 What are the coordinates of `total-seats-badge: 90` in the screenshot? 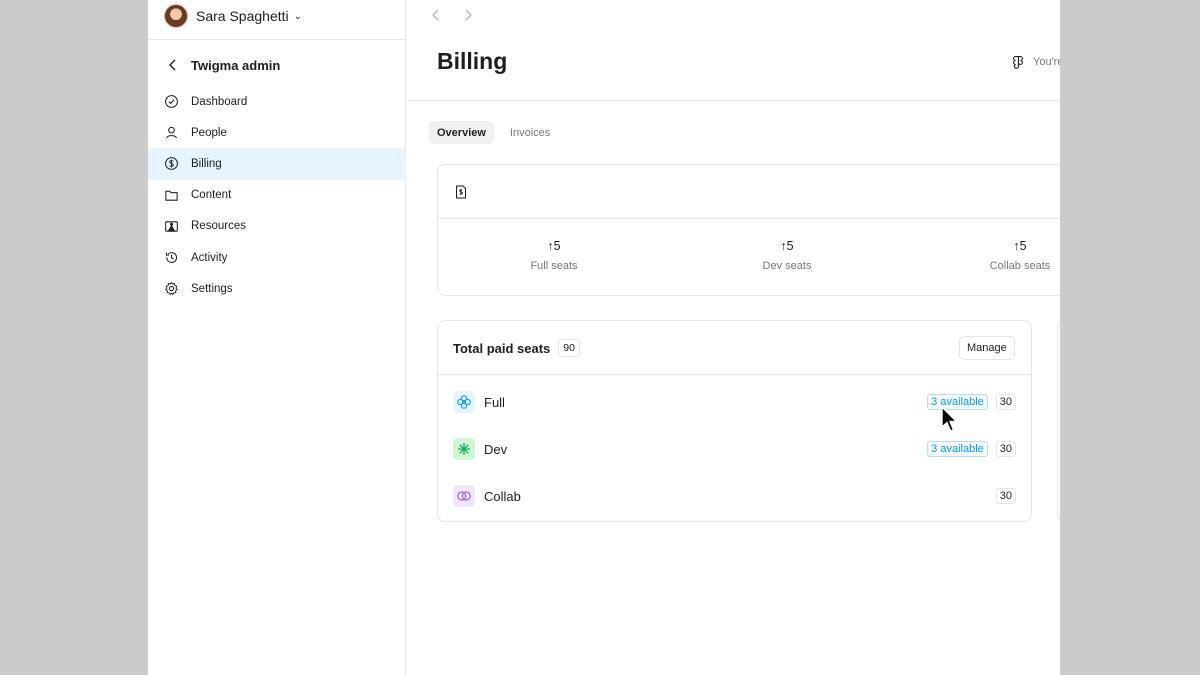 It's located at (569, 348).